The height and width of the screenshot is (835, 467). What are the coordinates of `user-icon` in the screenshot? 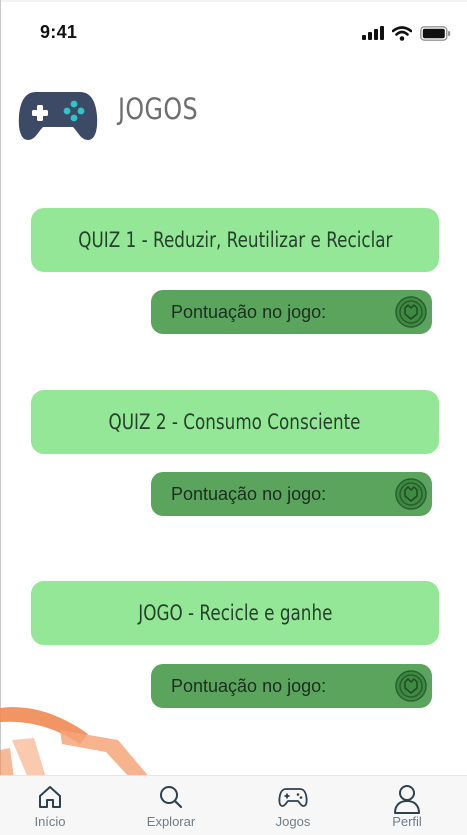 It's located at (407, 799).